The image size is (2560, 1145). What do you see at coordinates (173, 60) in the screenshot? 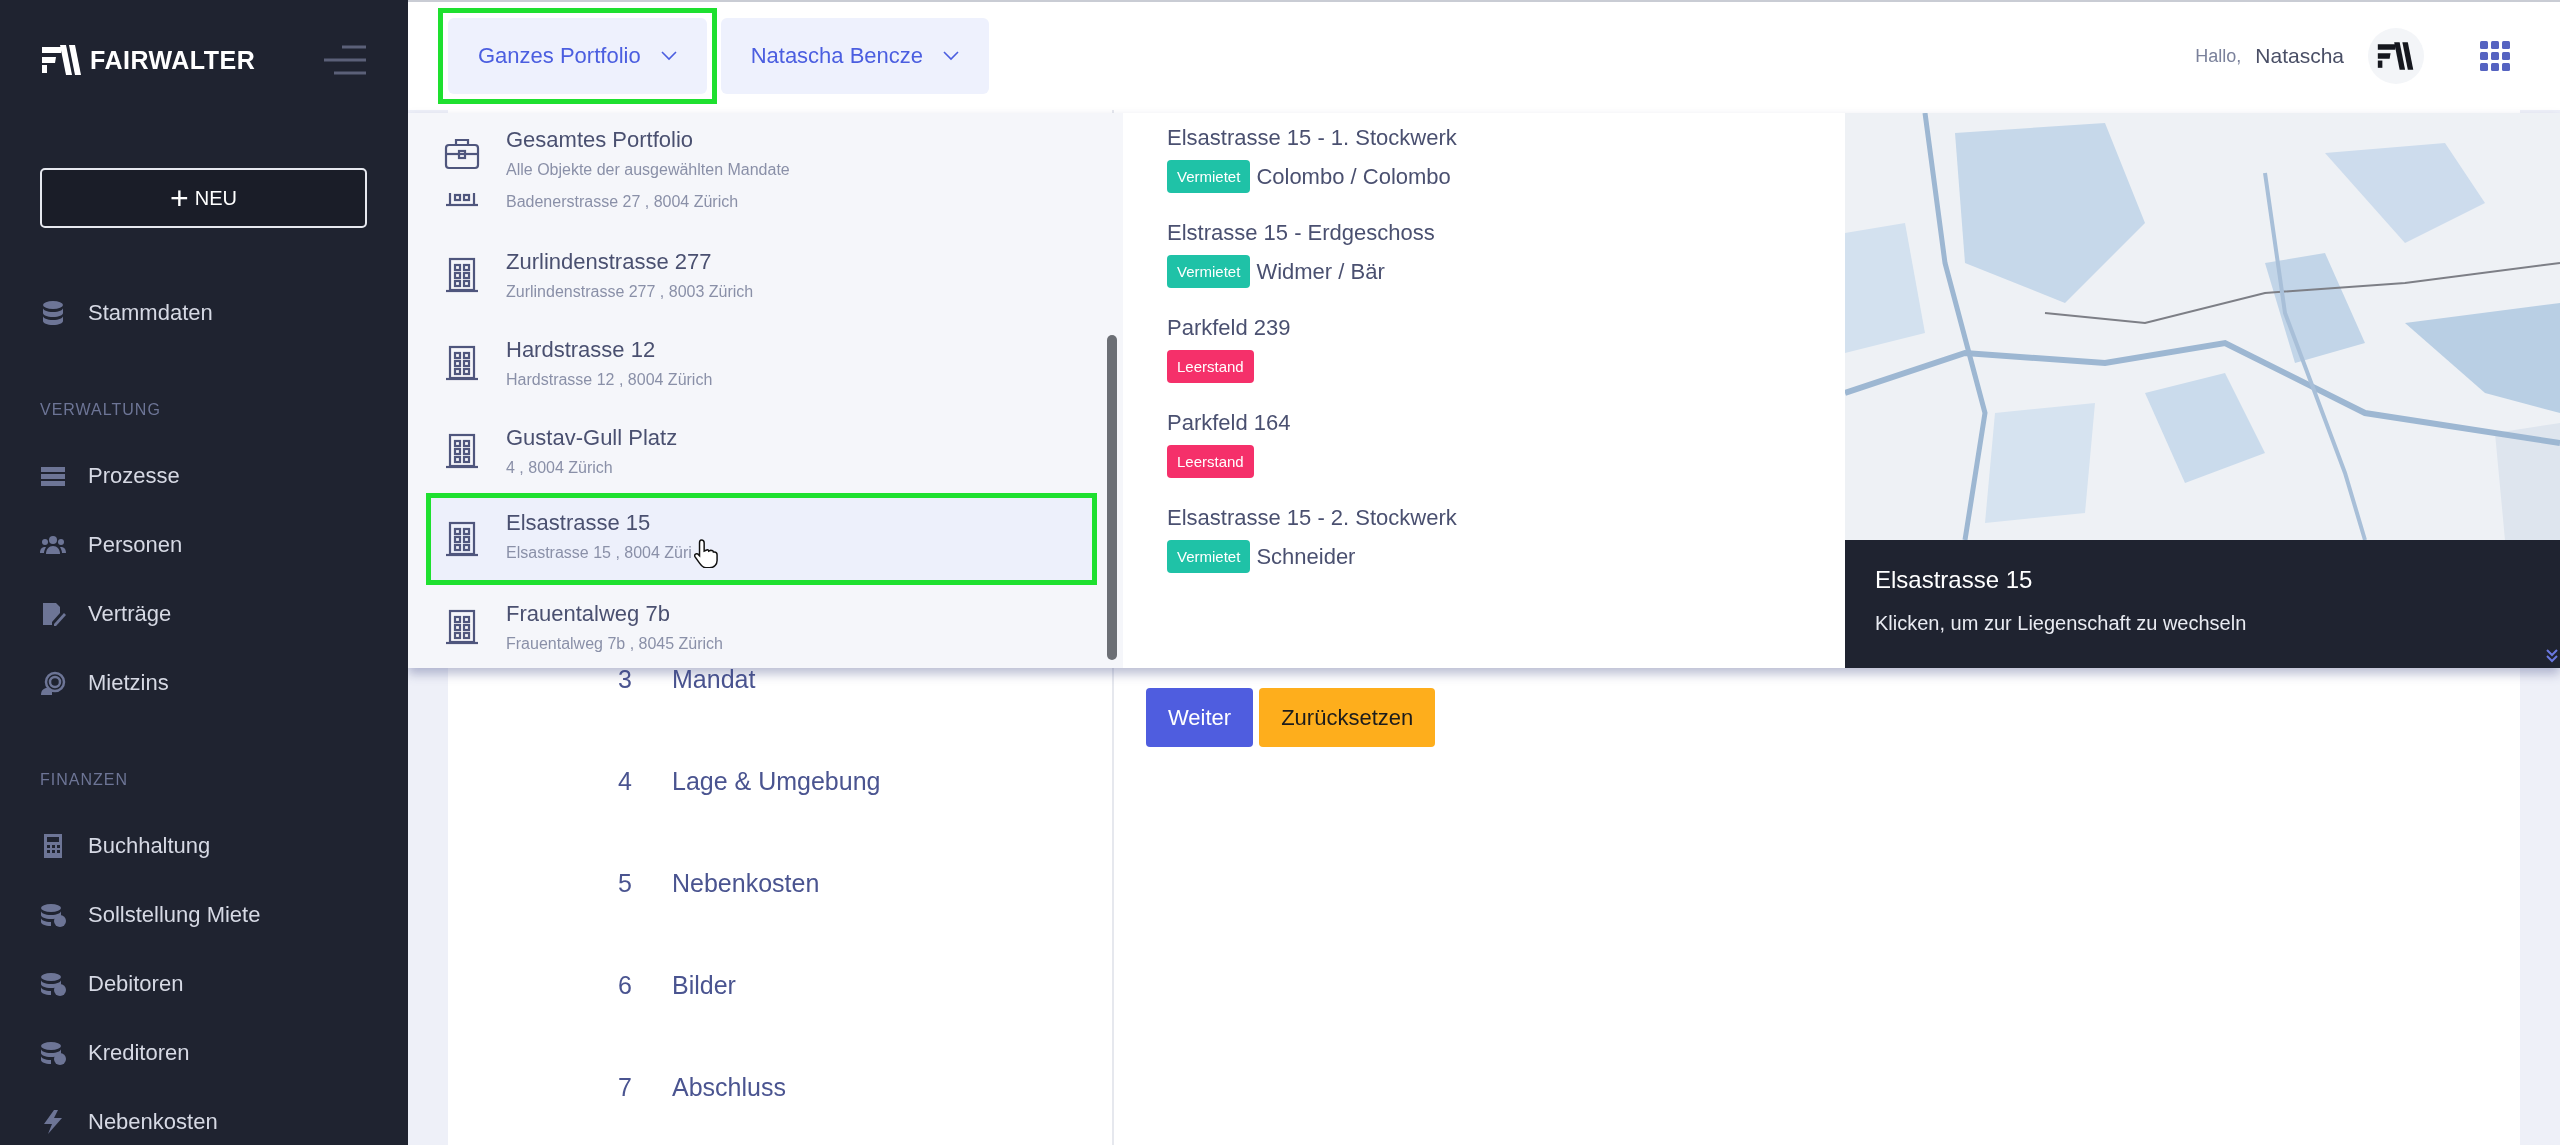
I see `logo-text: FAIRWALTER` at bounding box center [173, 60].